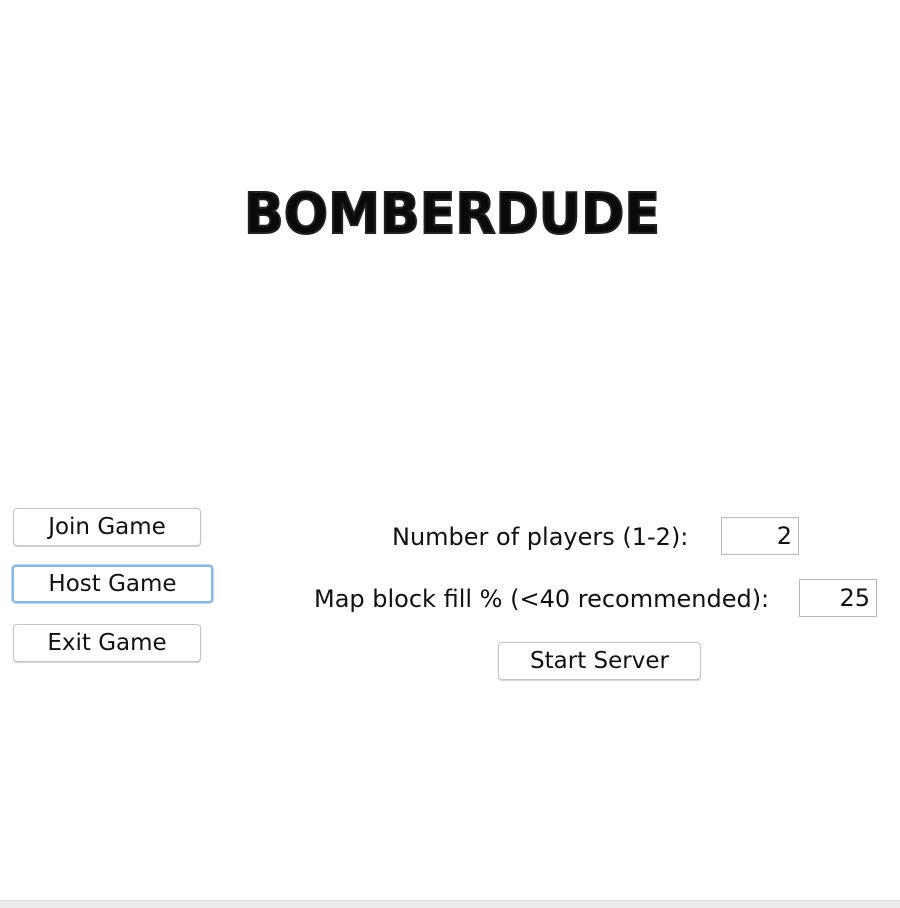  Describe the element at coordinates (540, 537) in the screenshot. I see `players-label: Number of players (1-2):` at that location.